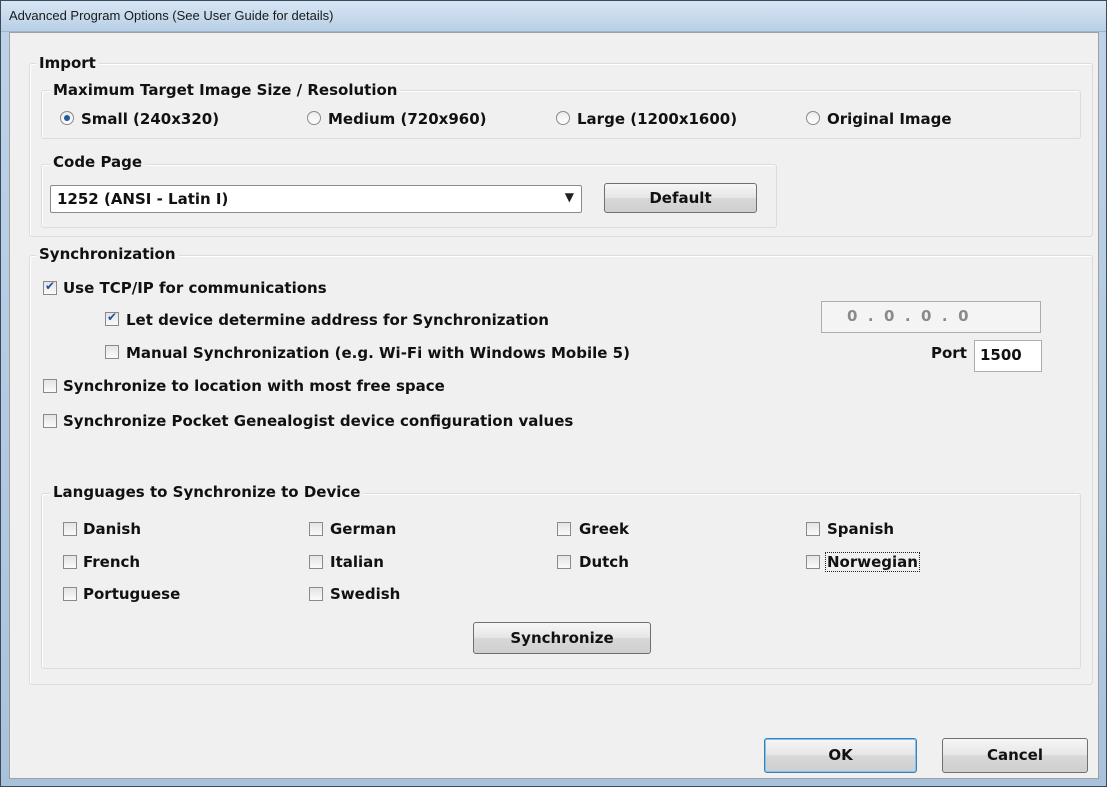 The image size is (1107, 787). I want to click on language-italian-checkbox, so click(316, 562).